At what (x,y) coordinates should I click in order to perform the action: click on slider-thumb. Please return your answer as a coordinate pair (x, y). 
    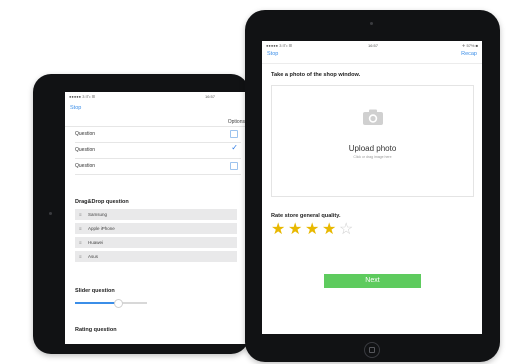
    Looking at the image, I should click on (119, 303).